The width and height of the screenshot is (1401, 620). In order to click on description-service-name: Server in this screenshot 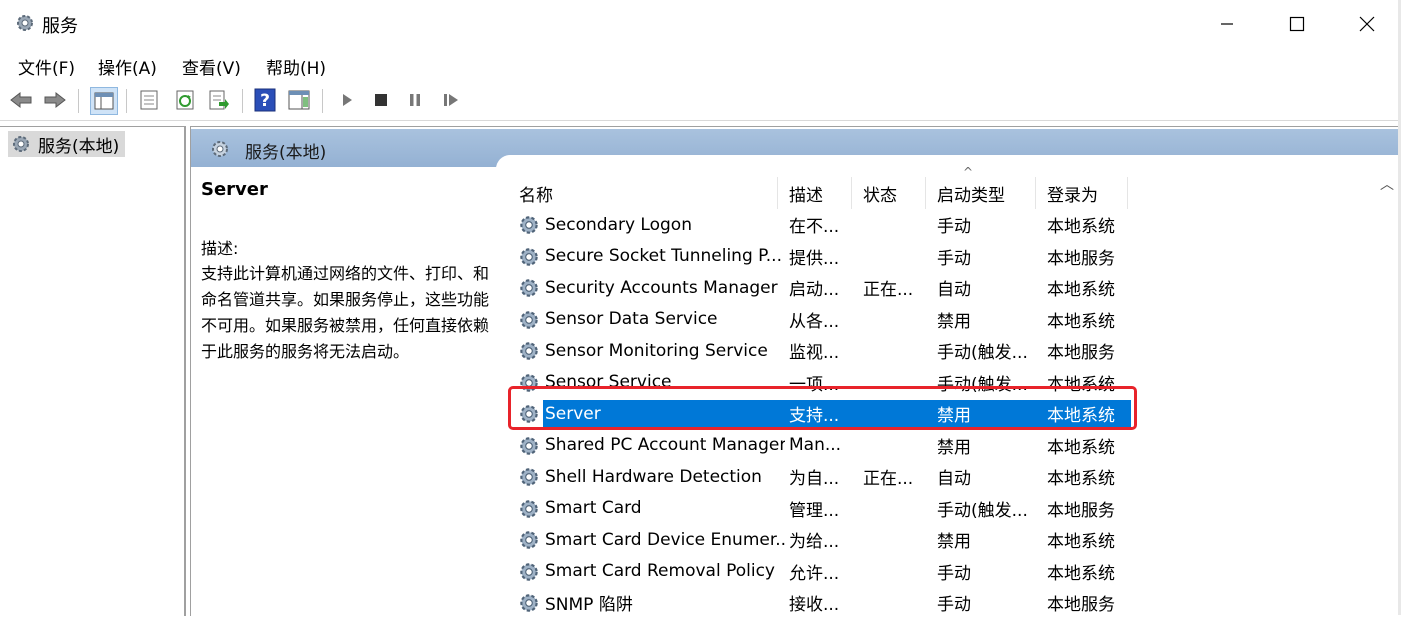, I will do `click(234, 189)`.